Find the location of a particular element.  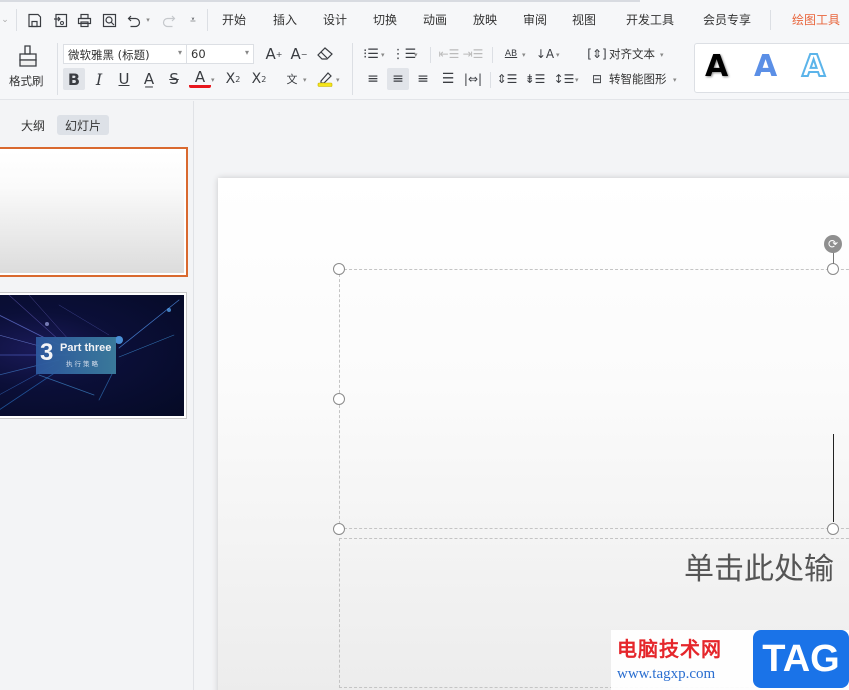

align-center-icon: ≡ is located at coordinates (398, 79).